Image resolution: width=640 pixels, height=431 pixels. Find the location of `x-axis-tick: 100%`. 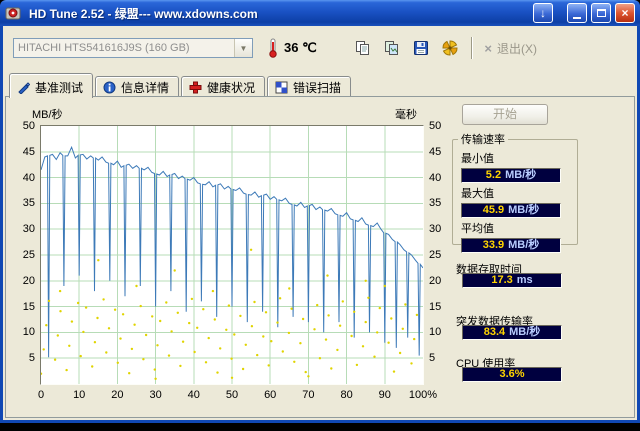

x-axis-tick: 100% is located at coordinates (423, 395).